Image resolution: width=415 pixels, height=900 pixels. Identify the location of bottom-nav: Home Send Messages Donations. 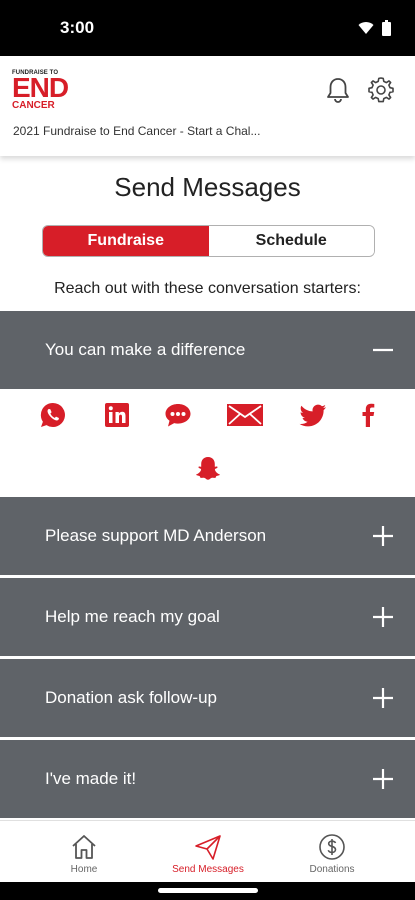
(207, 851).